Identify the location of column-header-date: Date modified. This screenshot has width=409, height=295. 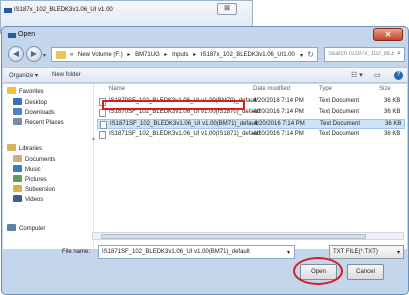
(271, 89).